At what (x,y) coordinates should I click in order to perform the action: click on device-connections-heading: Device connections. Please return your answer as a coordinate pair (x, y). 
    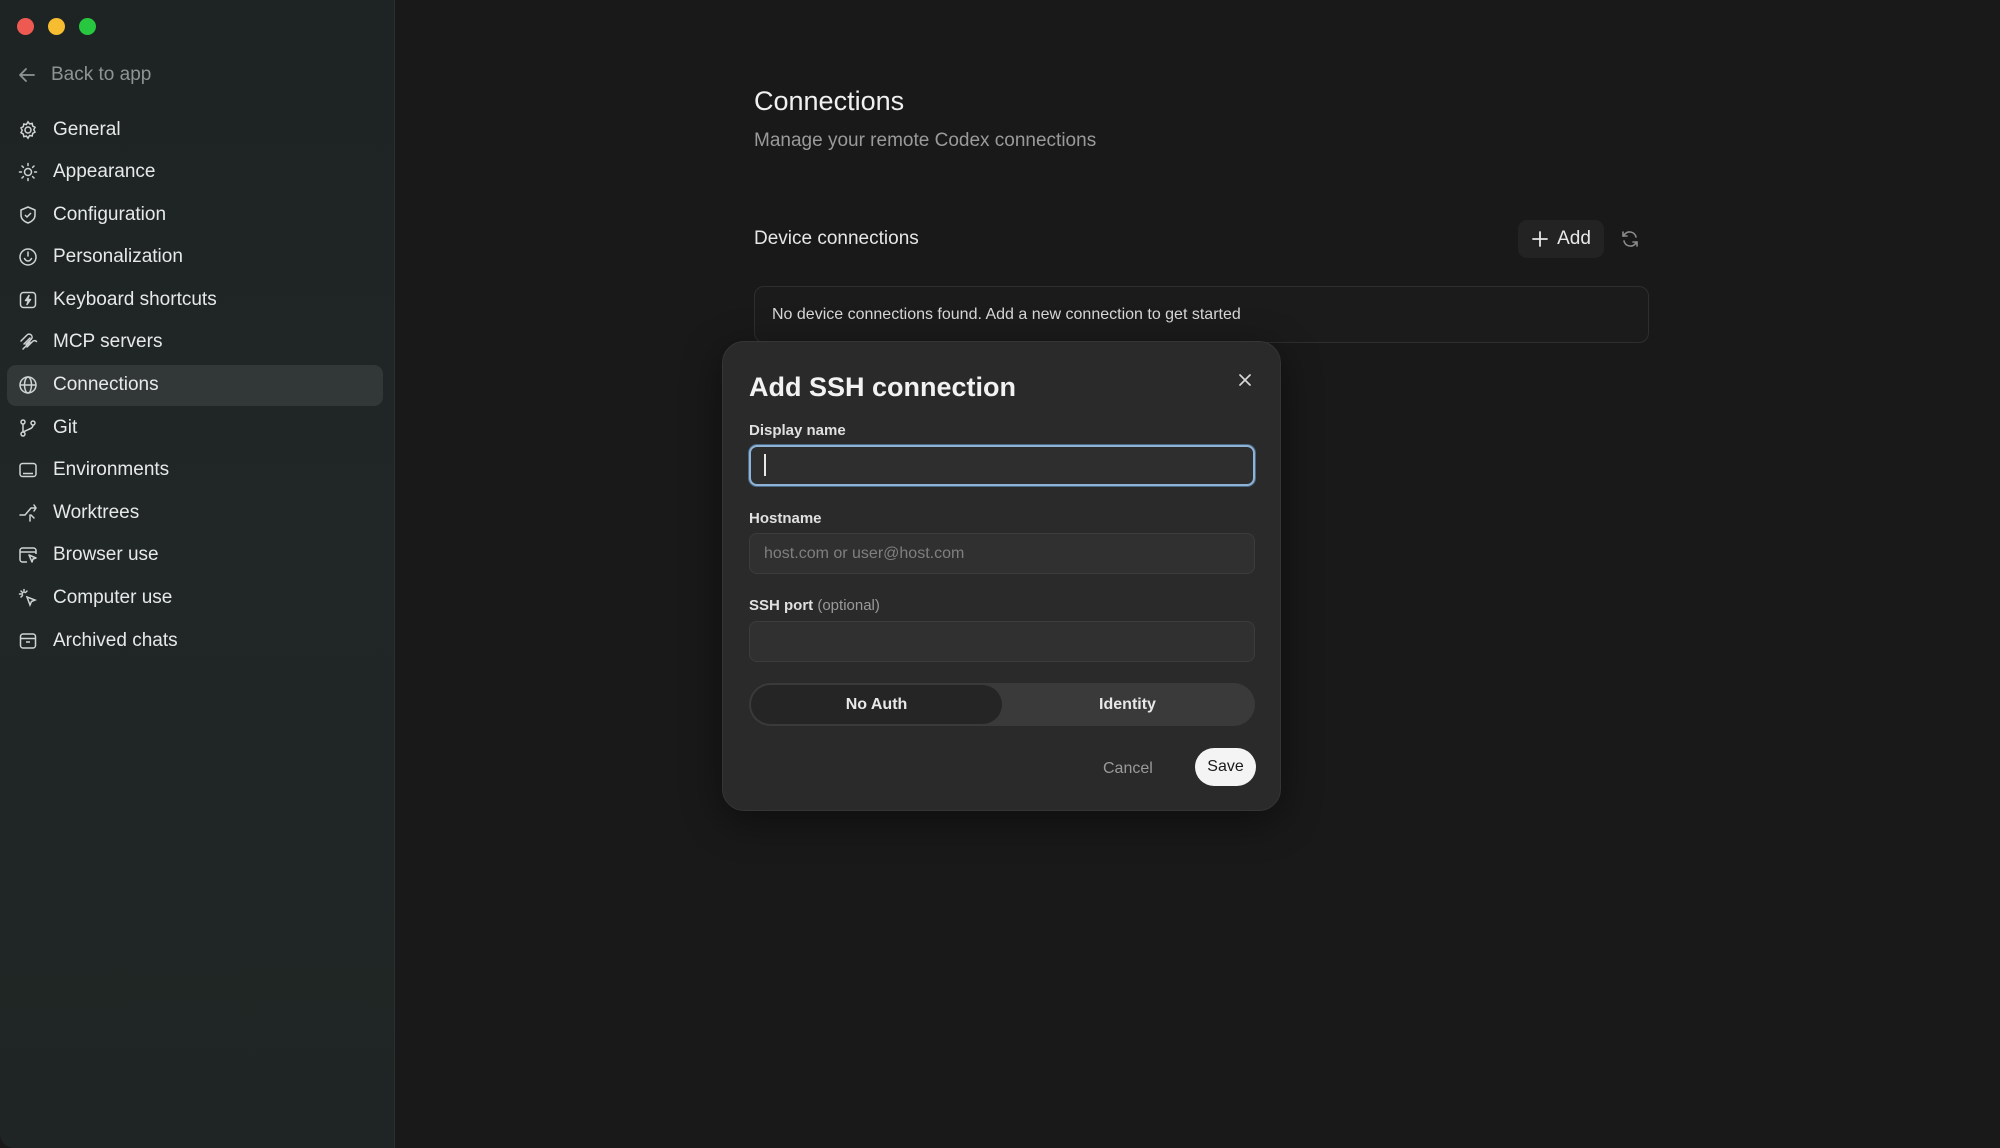
    Looking at the image, I should click on (836, 238).